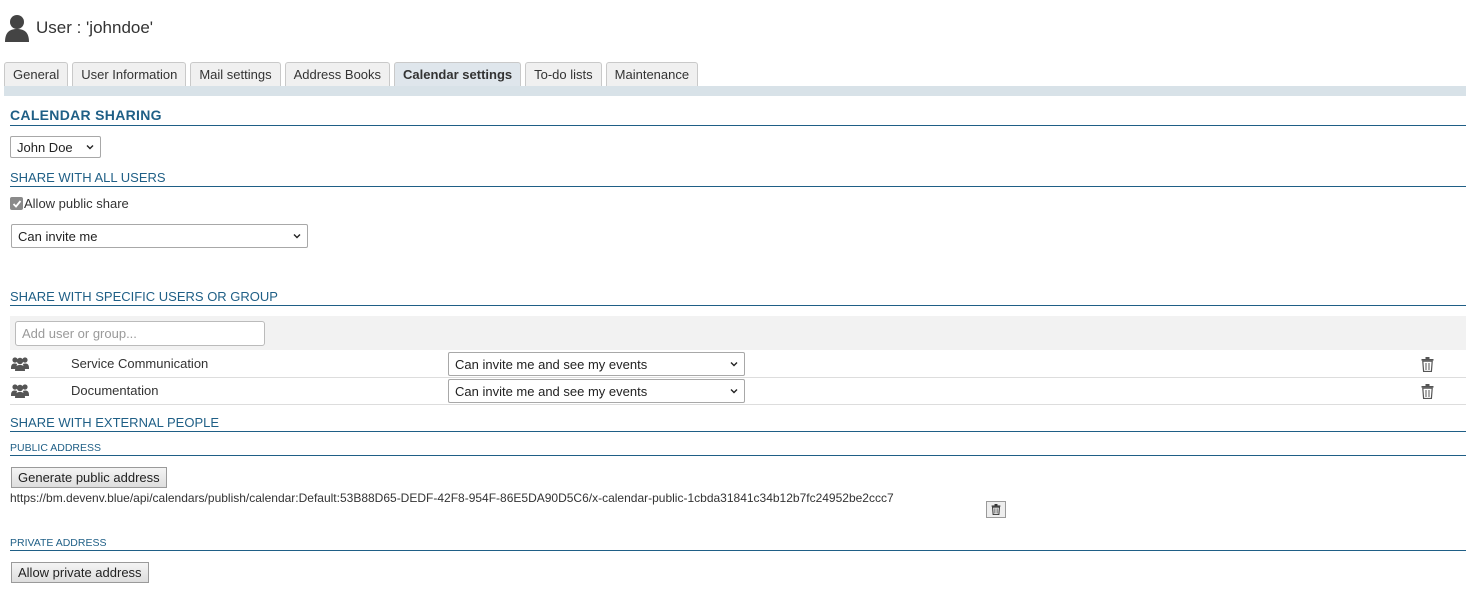 This screenshot has height=606, width=1466. I want to click on calendar-select: John Doe, so click(55, 147).